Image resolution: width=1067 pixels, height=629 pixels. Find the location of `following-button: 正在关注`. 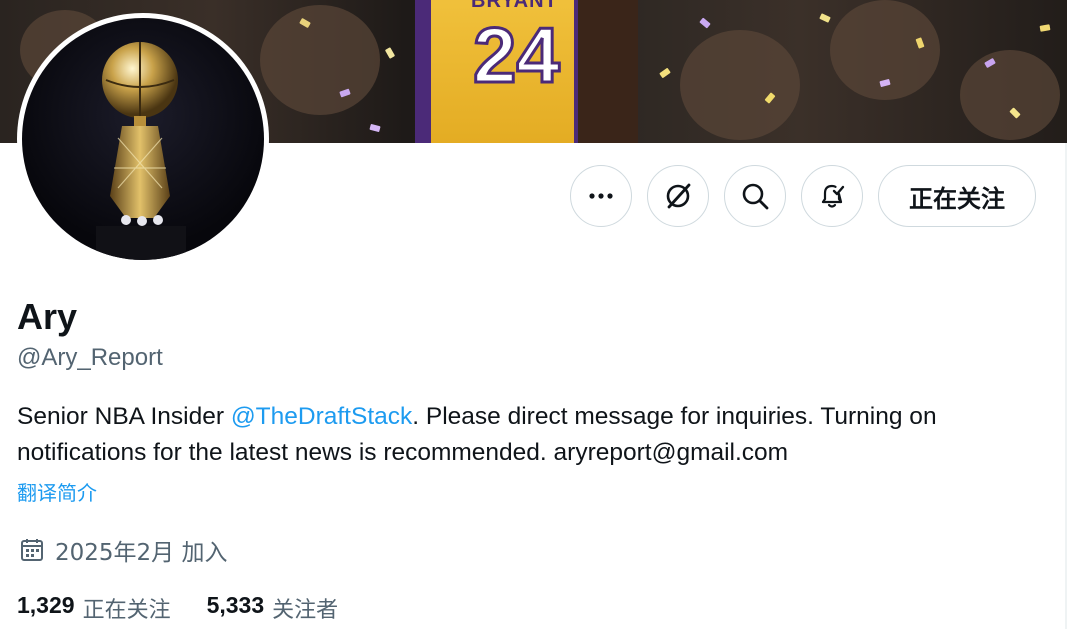

following-button: 正在关注 is located at coordinates (957, 196).